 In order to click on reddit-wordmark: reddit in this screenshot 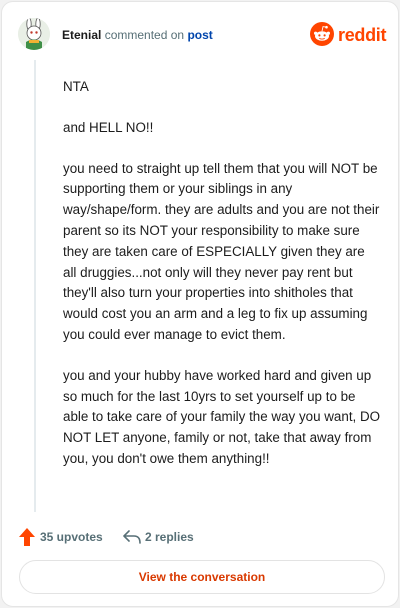, I will do `click(362, 35)`.